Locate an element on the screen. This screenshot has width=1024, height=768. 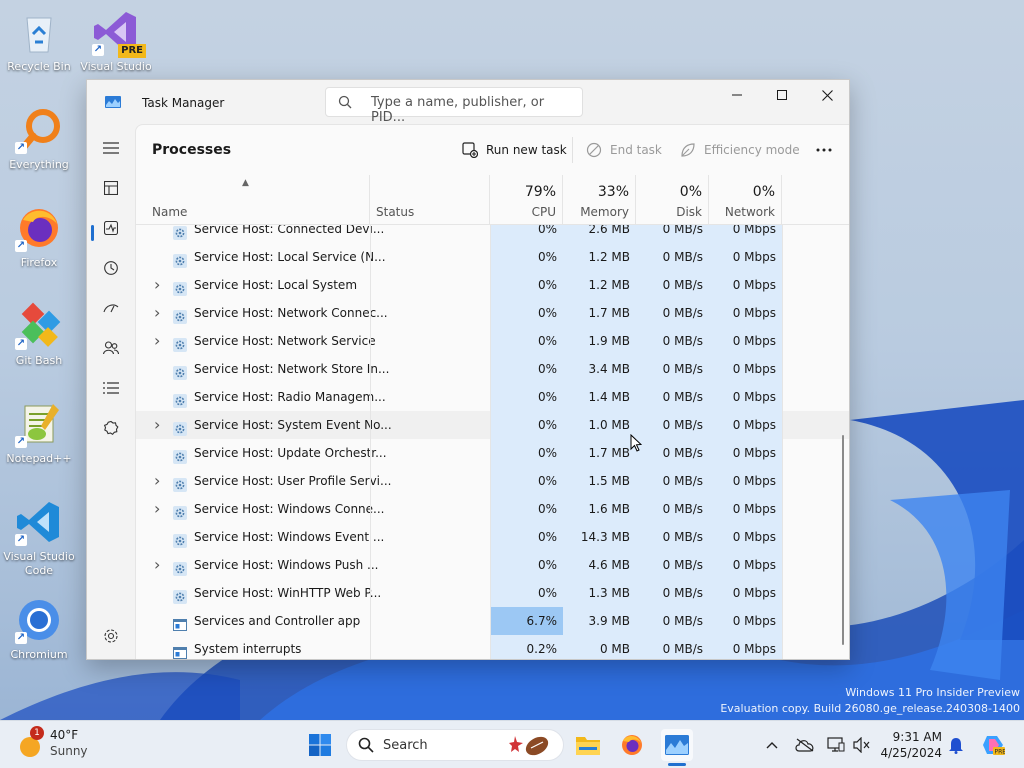
desktop-icon-vscode: ↗ Visual Studio Code is located at coordinates (39, 538).